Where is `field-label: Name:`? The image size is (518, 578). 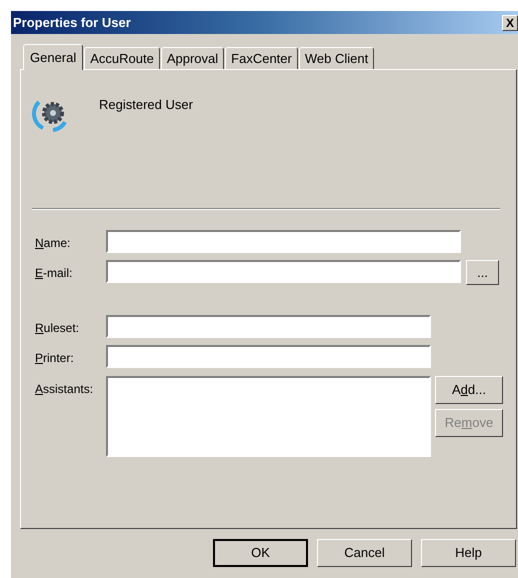 field-label: Name: is located at coordinates (53, 243).